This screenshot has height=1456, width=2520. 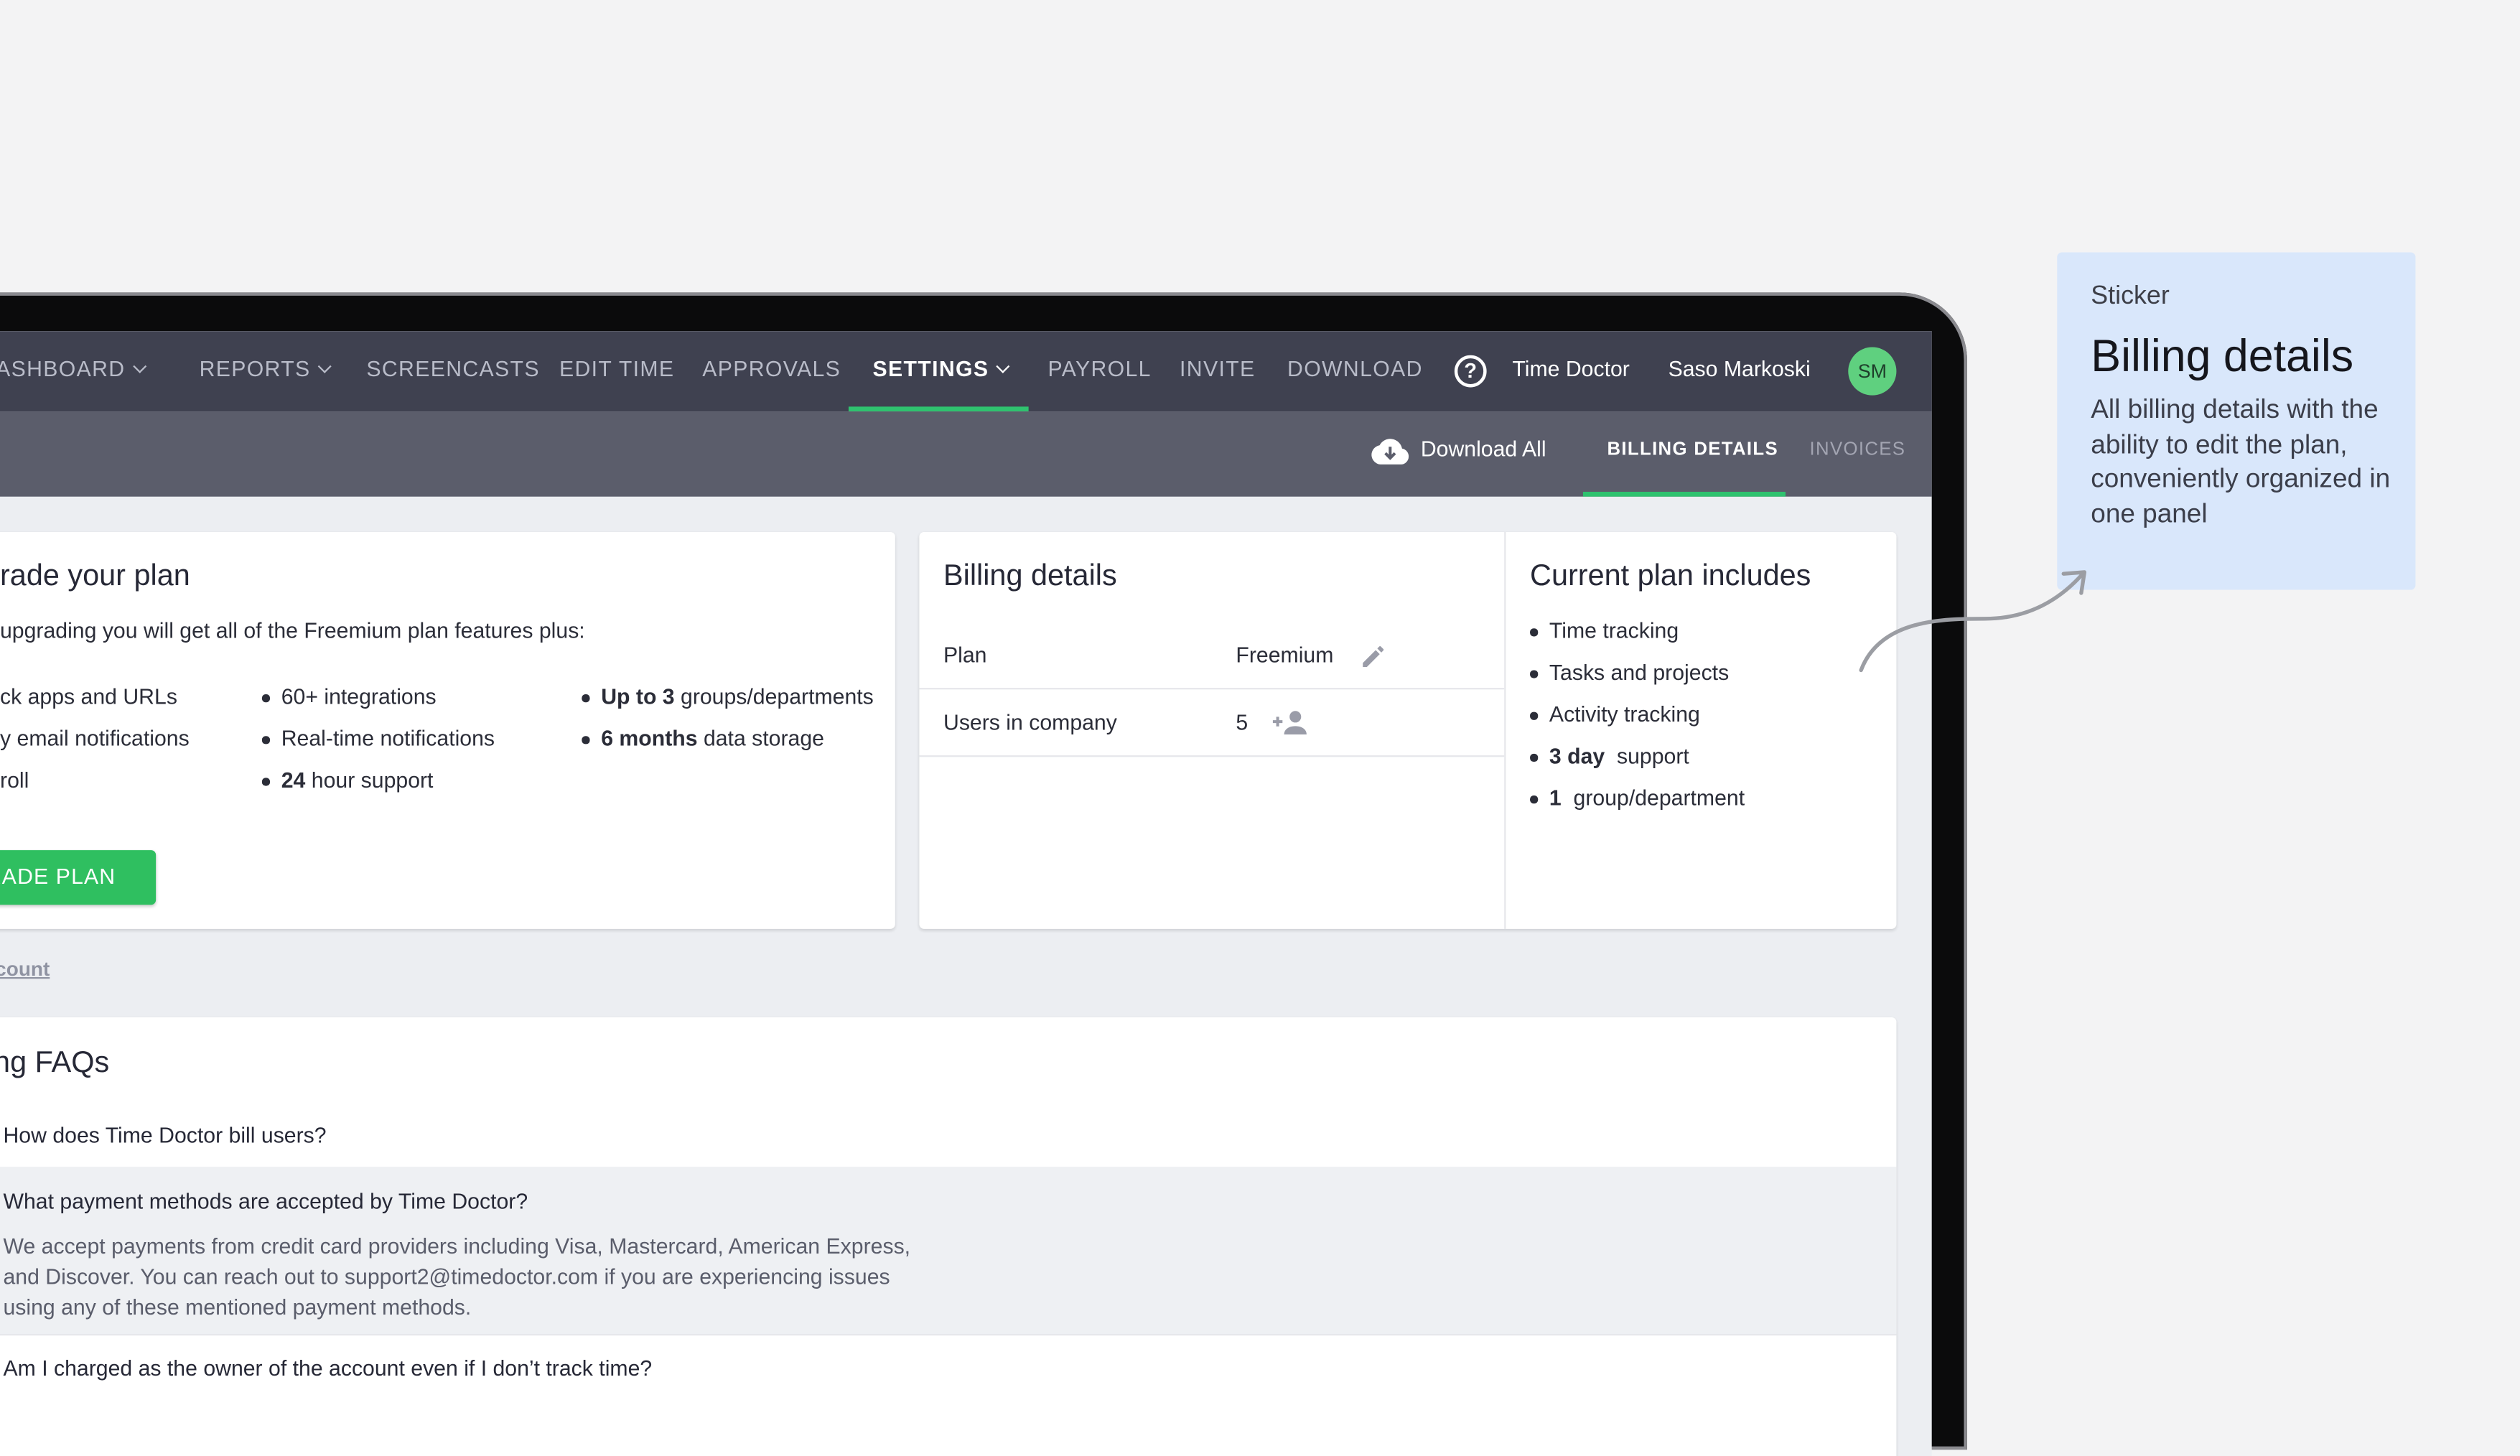 I want to click on avatar: SM, so click(x=1872, y=371).